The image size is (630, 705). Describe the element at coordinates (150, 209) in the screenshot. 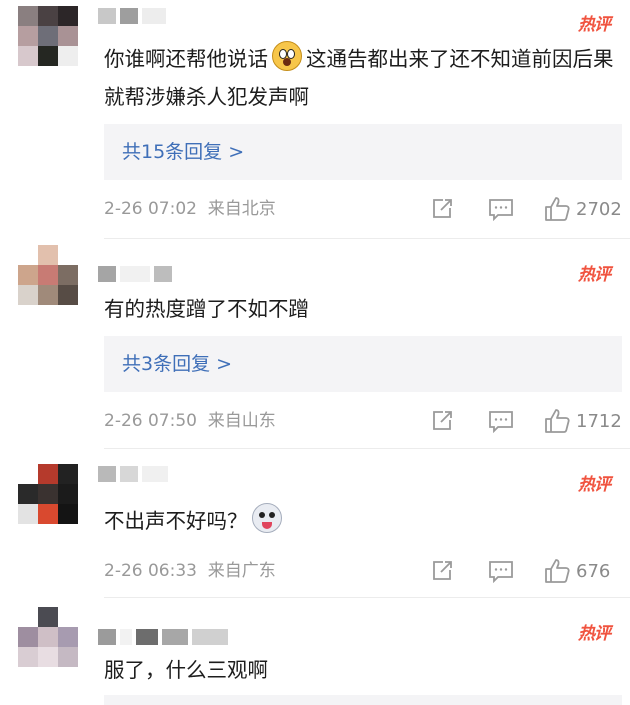

I see `timestamp: 2-26 07:02` at that location.